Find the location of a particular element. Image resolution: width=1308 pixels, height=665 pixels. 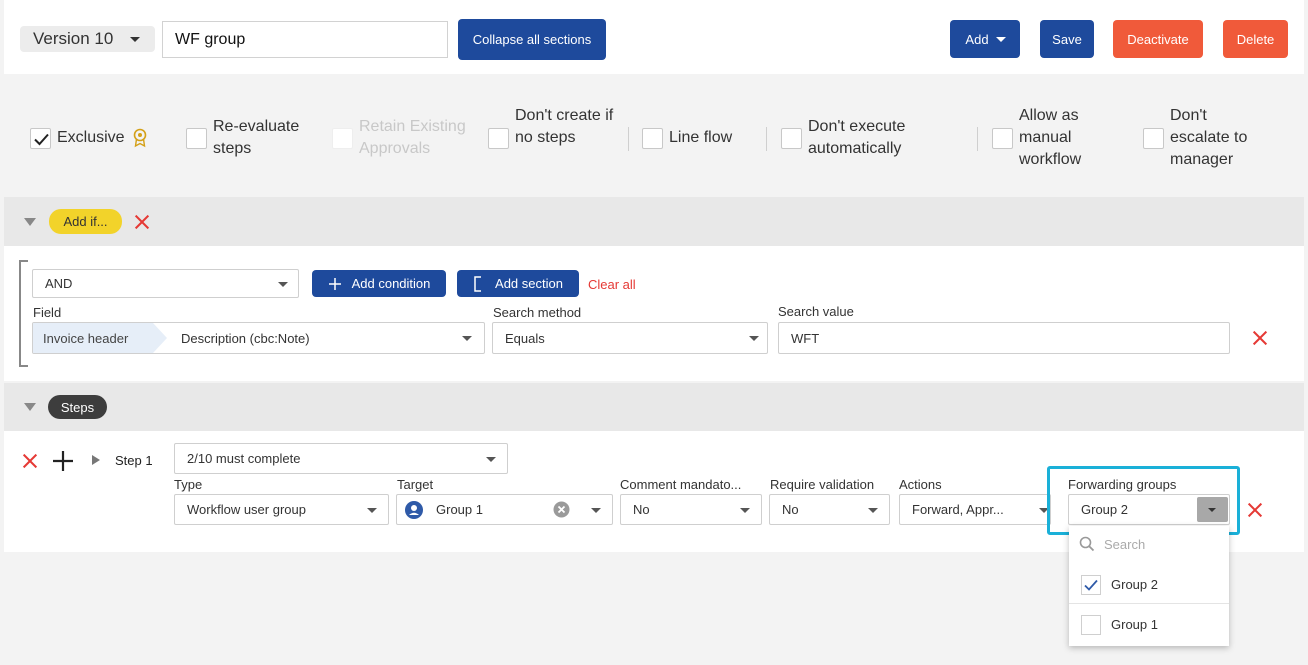

add-condition-label: Add condition is located at coordinates (391, 283).